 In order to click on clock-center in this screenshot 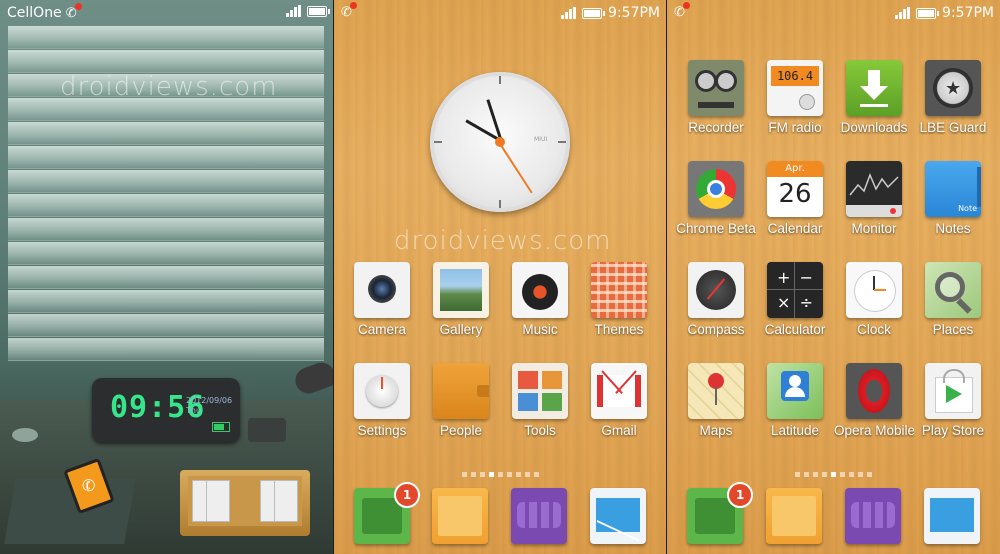, I will do `click(500, 142)`.